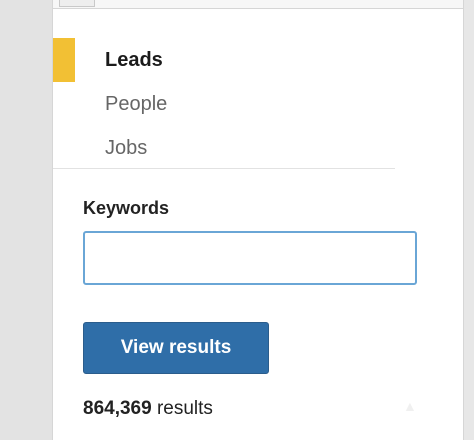 The height and width of the screenshot is (440, 474). Describe the element at coordinates (176, 348) in the screenshot. I see `view-results-button: View results` at that location.